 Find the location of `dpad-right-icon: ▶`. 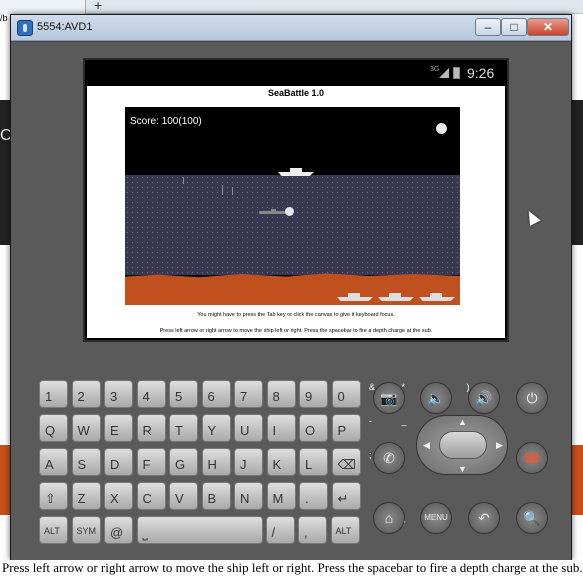

dpad-right-icon: ▶ is located at coordinates (499, 445).